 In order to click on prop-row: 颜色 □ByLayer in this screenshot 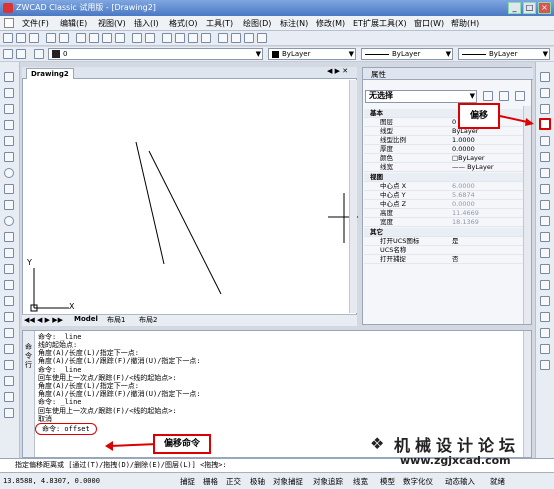, I will do `click(444, 158)`.